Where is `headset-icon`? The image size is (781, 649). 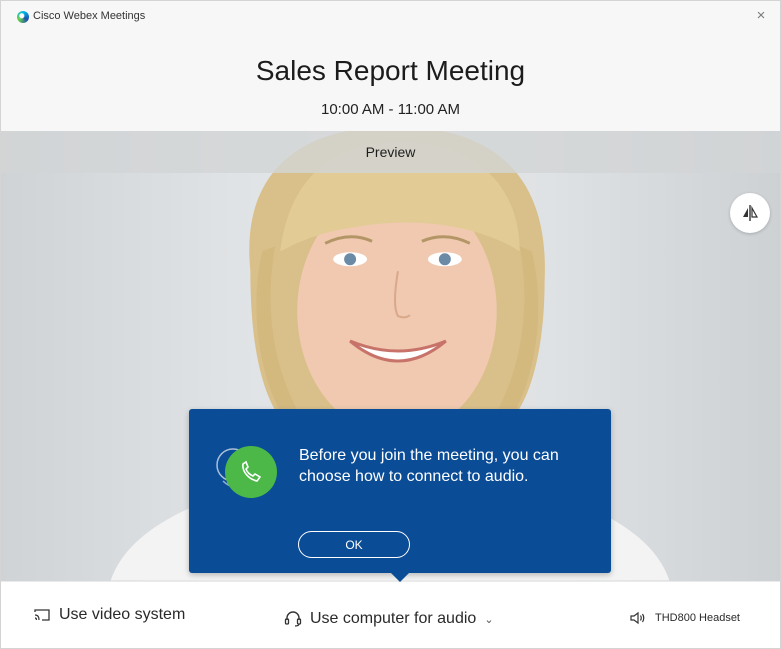 headset-icon is located at coordinates (293, 619).